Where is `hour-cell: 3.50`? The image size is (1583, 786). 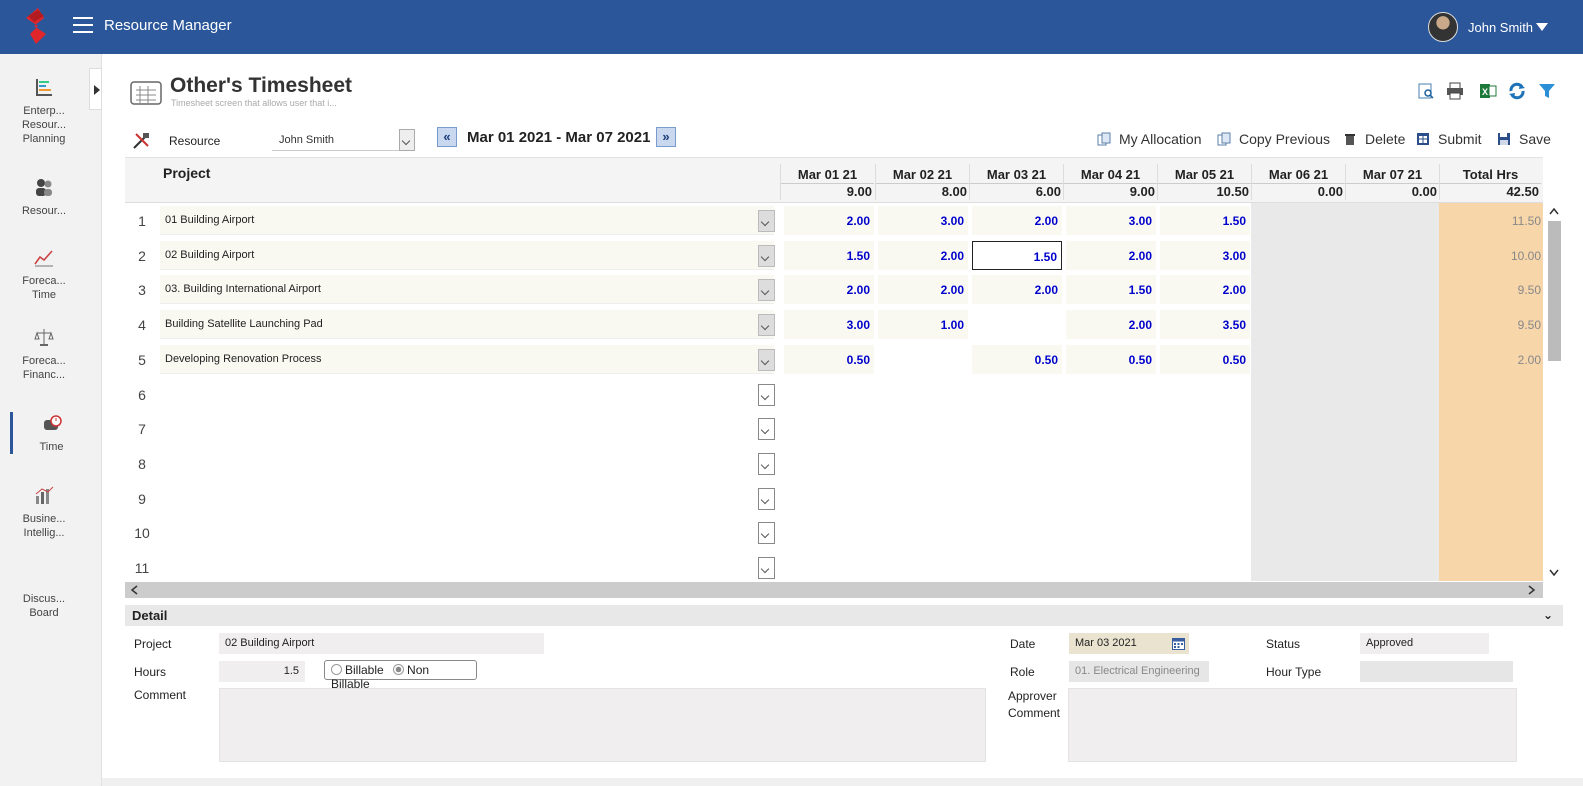
hour-cell: 3.50 is located at coordinates (1205, 325).